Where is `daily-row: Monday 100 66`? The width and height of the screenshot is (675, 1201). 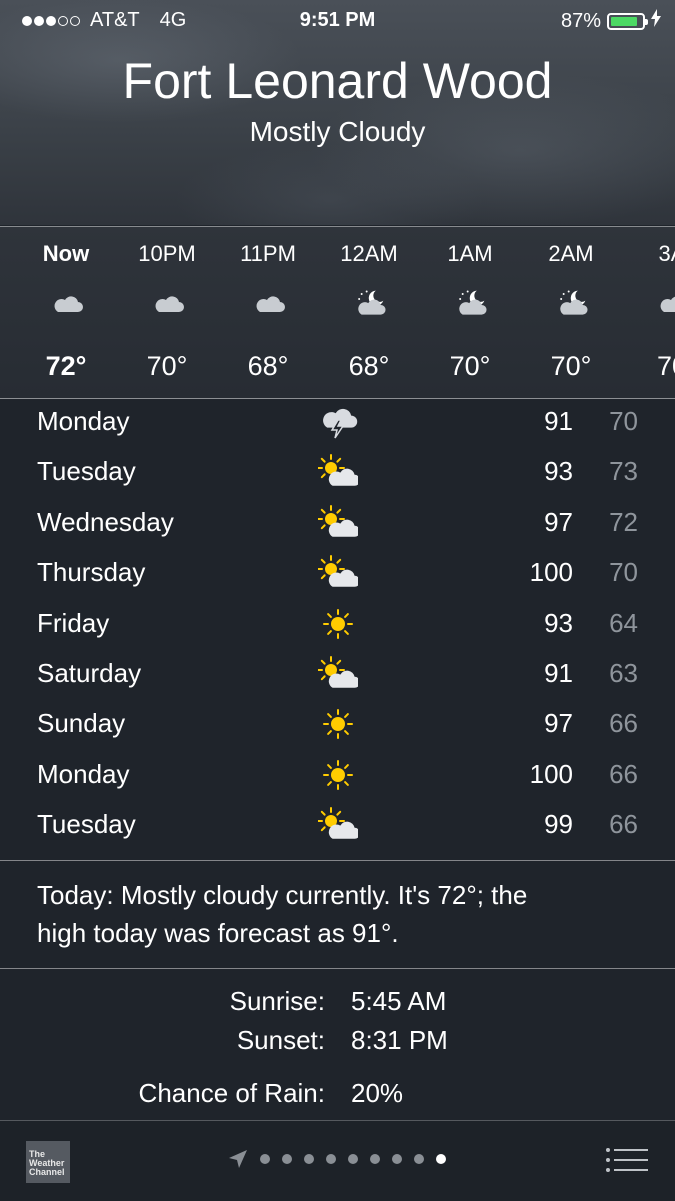 daily-row: Monday 100 66 is located at coordinates (337, 776).